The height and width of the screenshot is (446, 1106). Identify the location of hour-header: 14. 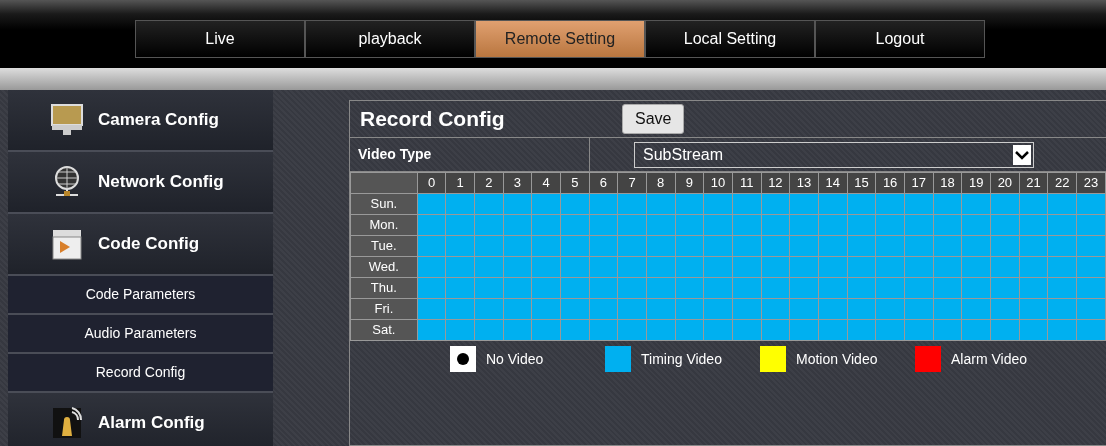
(833, 183).